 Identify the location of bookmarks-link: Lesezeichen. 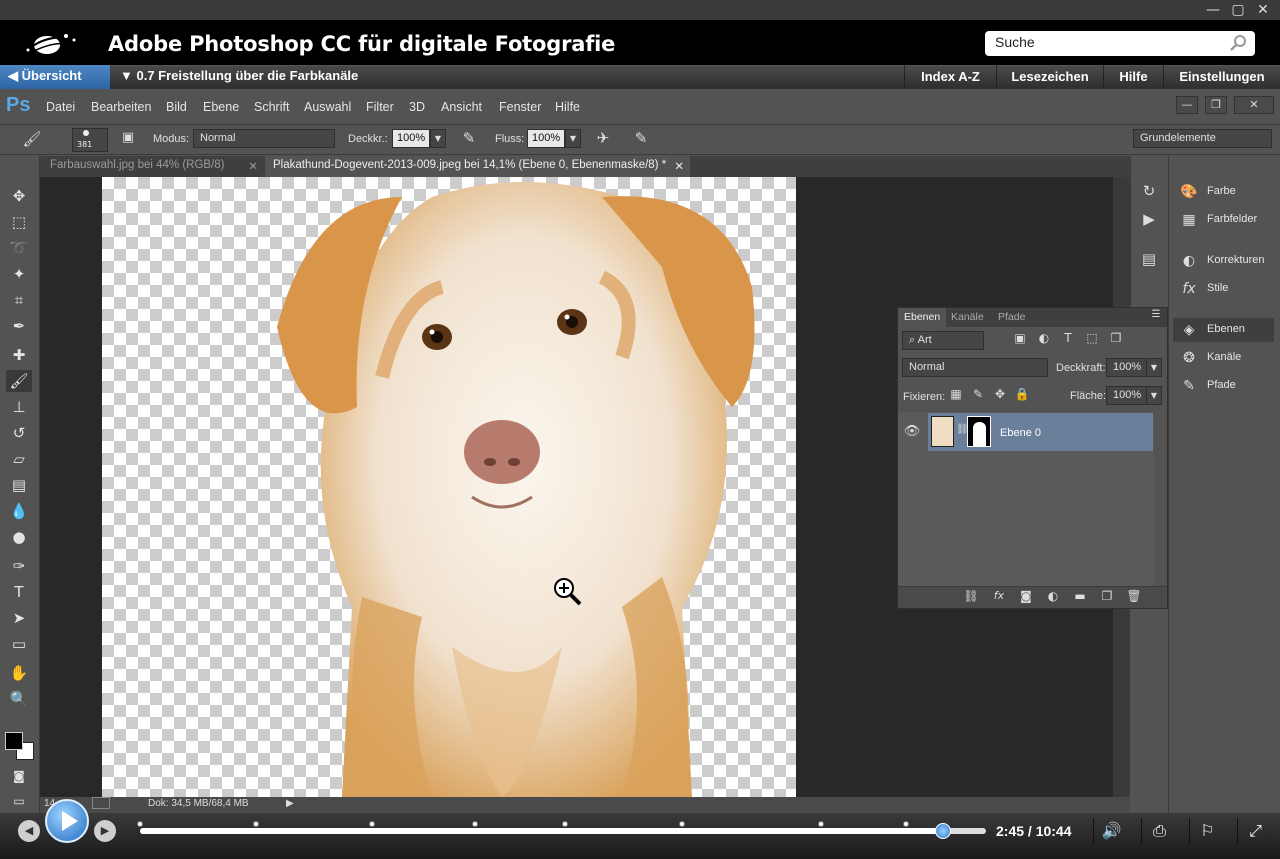
(1049, 77).